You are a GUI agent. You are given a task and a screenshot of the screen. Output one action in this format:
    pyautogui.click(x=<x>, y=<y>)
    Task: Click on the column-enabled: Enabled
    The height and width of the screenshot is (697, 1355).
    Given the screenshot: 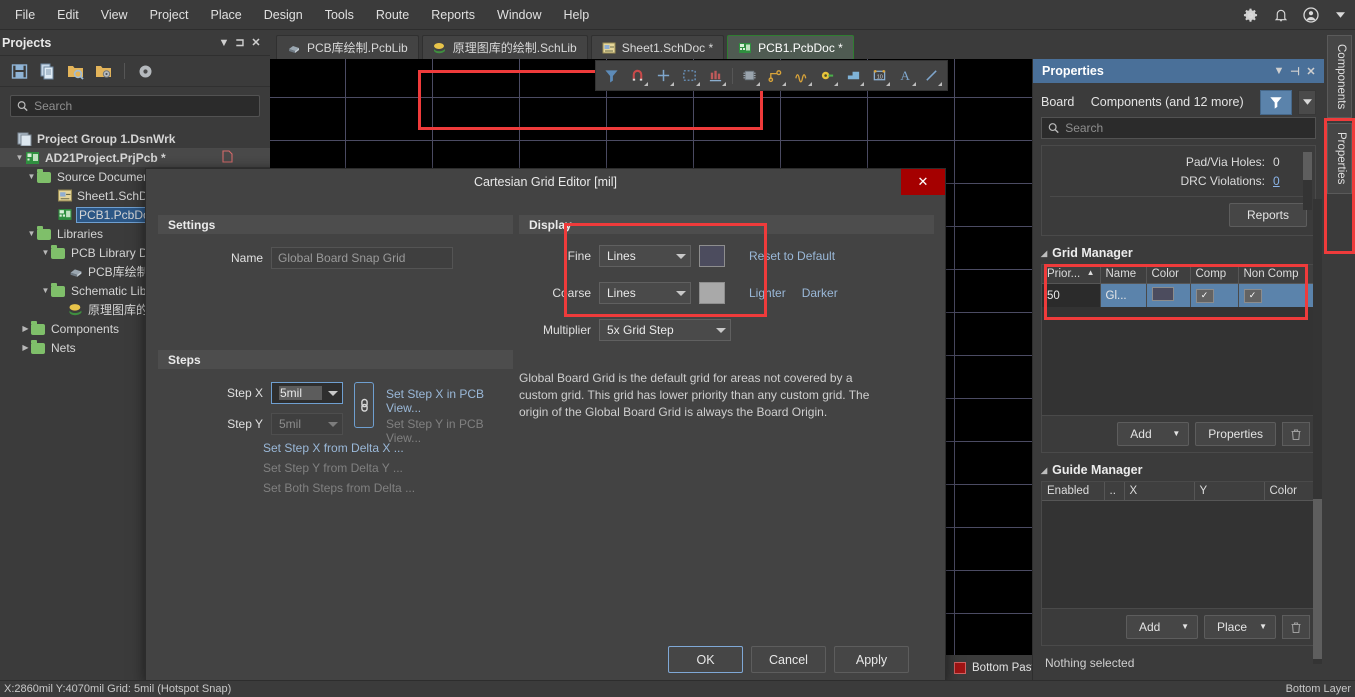 What is the action you would take?
    pyautogui.click(x=1073, y=491)
    